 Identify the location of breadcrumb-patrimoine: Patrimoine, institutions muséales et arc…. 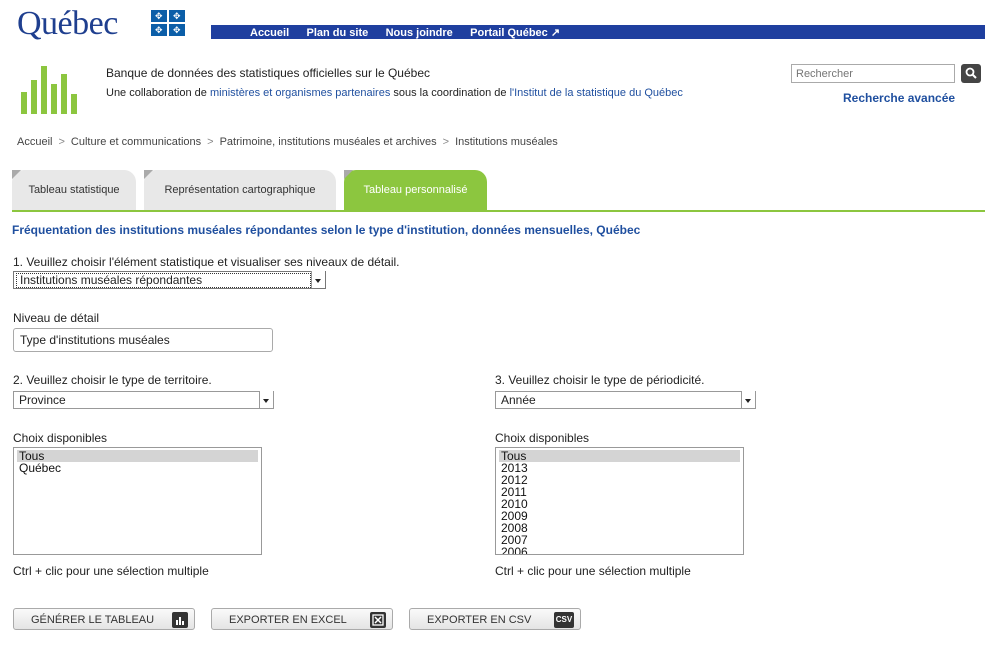
(328, 142).